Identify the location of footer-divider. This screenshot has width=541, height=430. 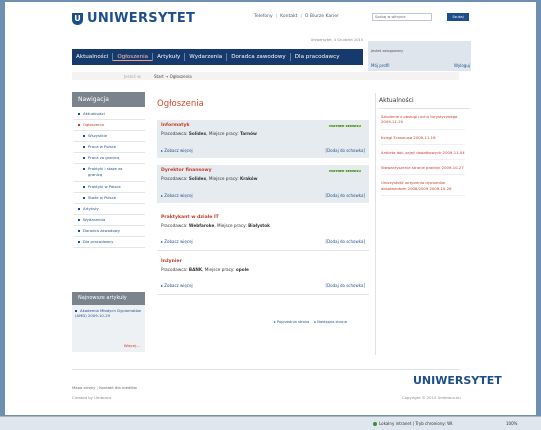
(265, 369).